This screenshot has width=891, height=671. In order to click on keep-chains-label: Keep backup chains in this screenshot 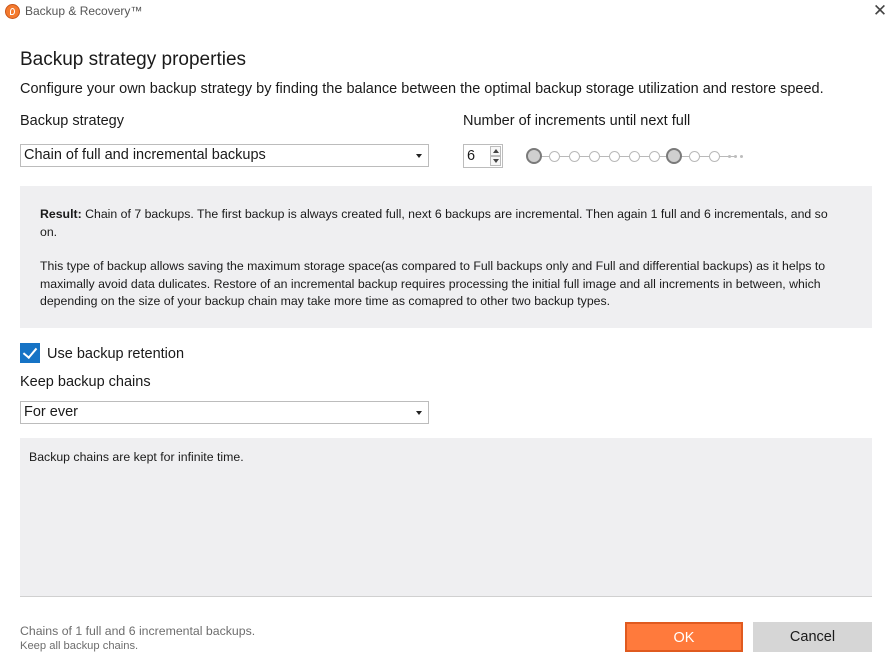, I will do `click(85, 382)`.